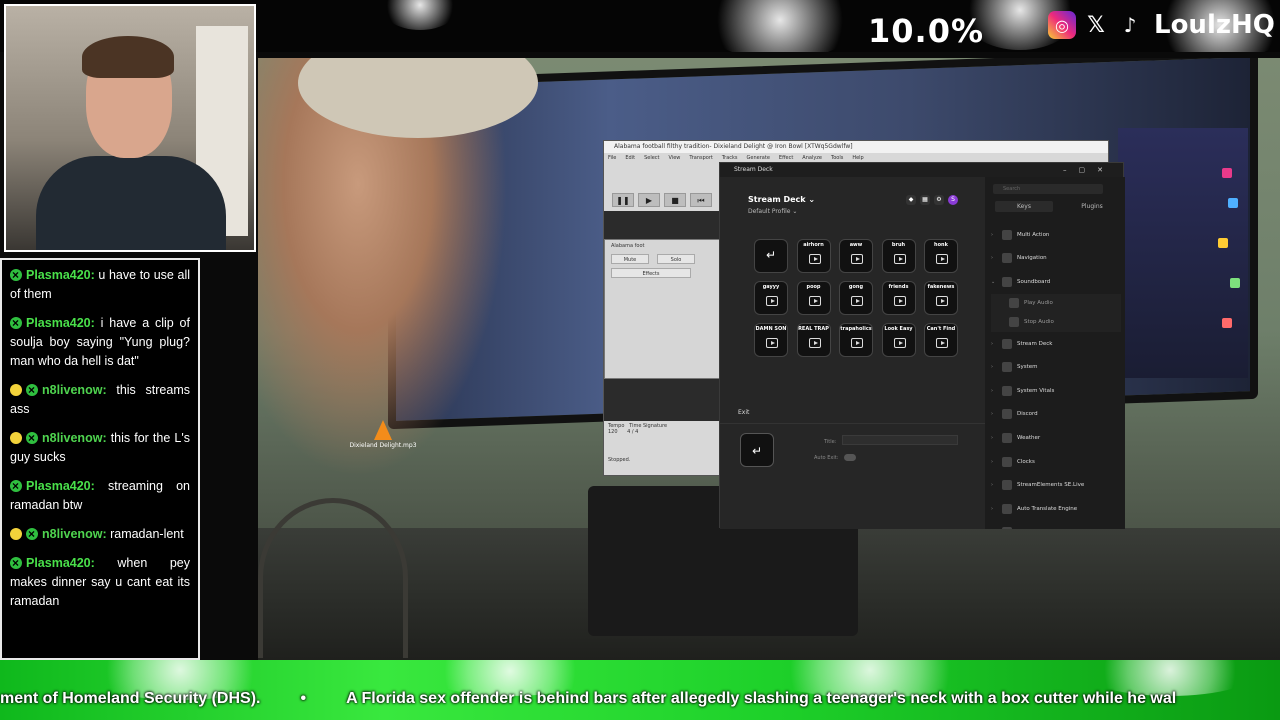 This screenshot has width=1280, height=720. I want to click on stream-deck-key: gong, so click(856, 298).